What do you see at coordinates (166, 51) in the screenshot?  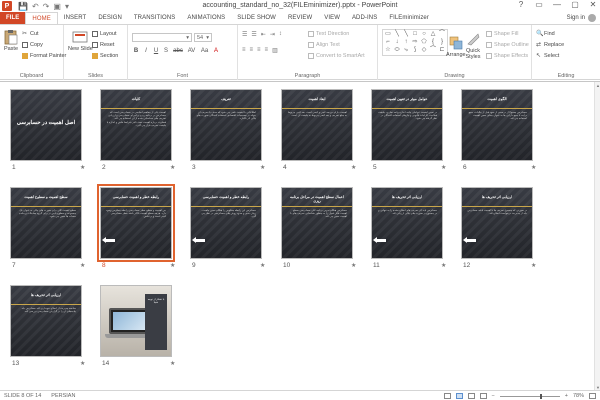 I see `shadow-button: S` at bounding box center [166, 51].